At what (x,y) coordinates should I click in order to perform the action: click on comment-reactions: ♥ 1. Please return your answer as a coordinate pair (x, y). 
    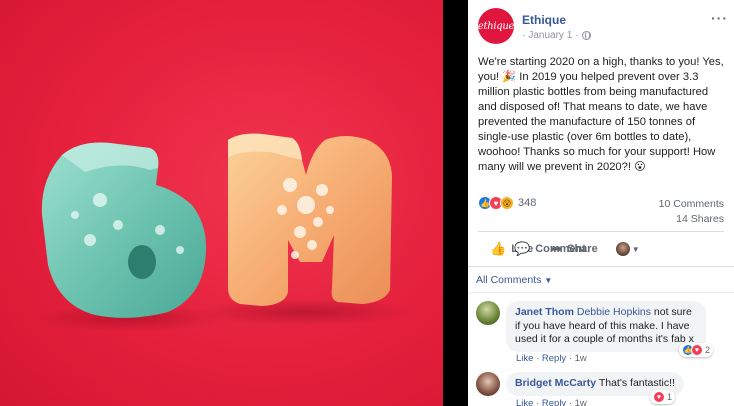
    Looking at the image, I should click on (663, 397).